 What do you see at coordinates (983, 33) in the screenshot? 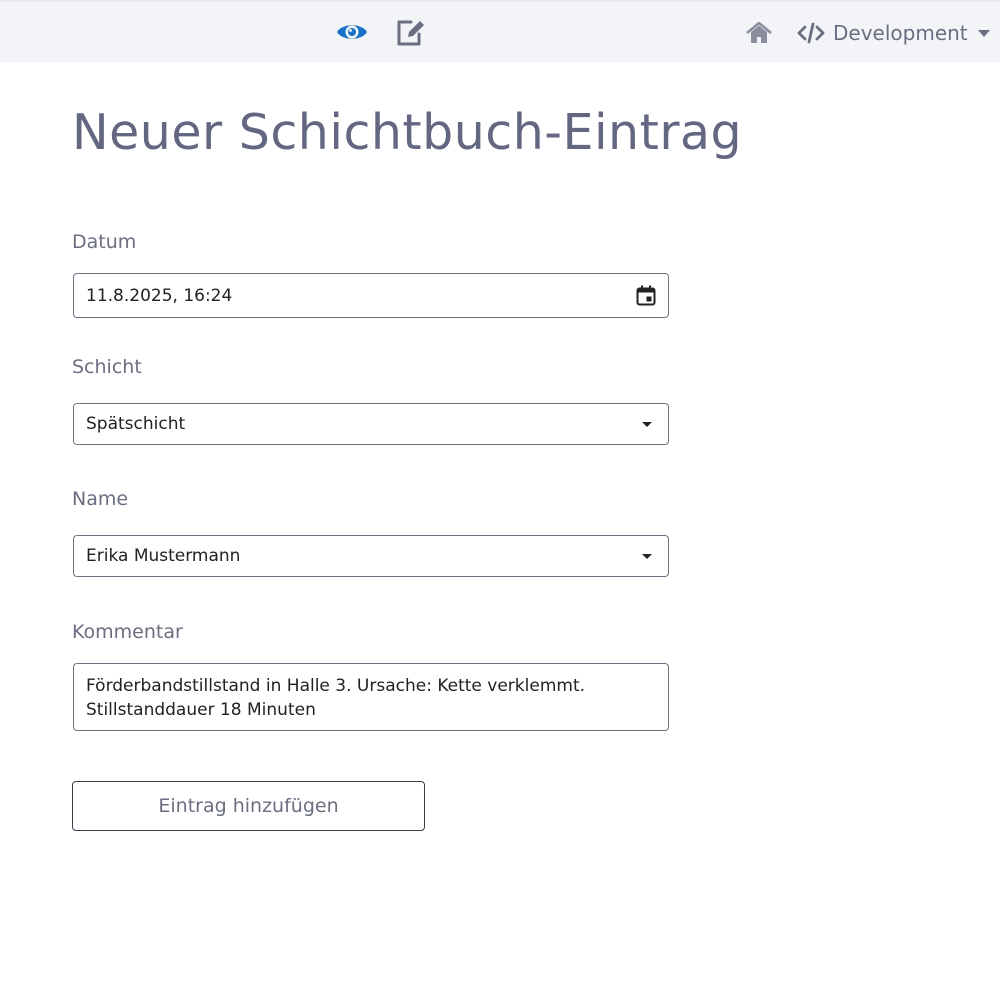
I see `chevron-down-icon` at bounding box center [983, 33].